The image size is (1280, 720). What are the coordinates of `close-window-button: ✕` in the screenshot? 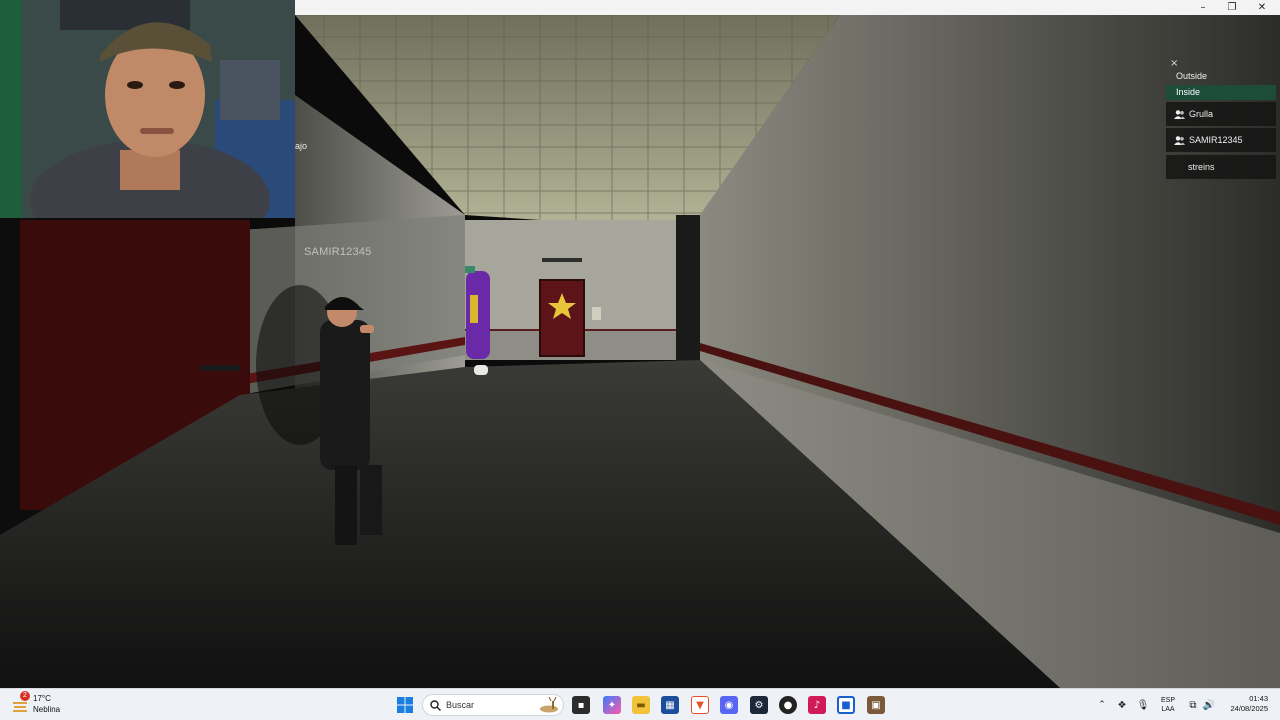 It's located at (1262, 7).